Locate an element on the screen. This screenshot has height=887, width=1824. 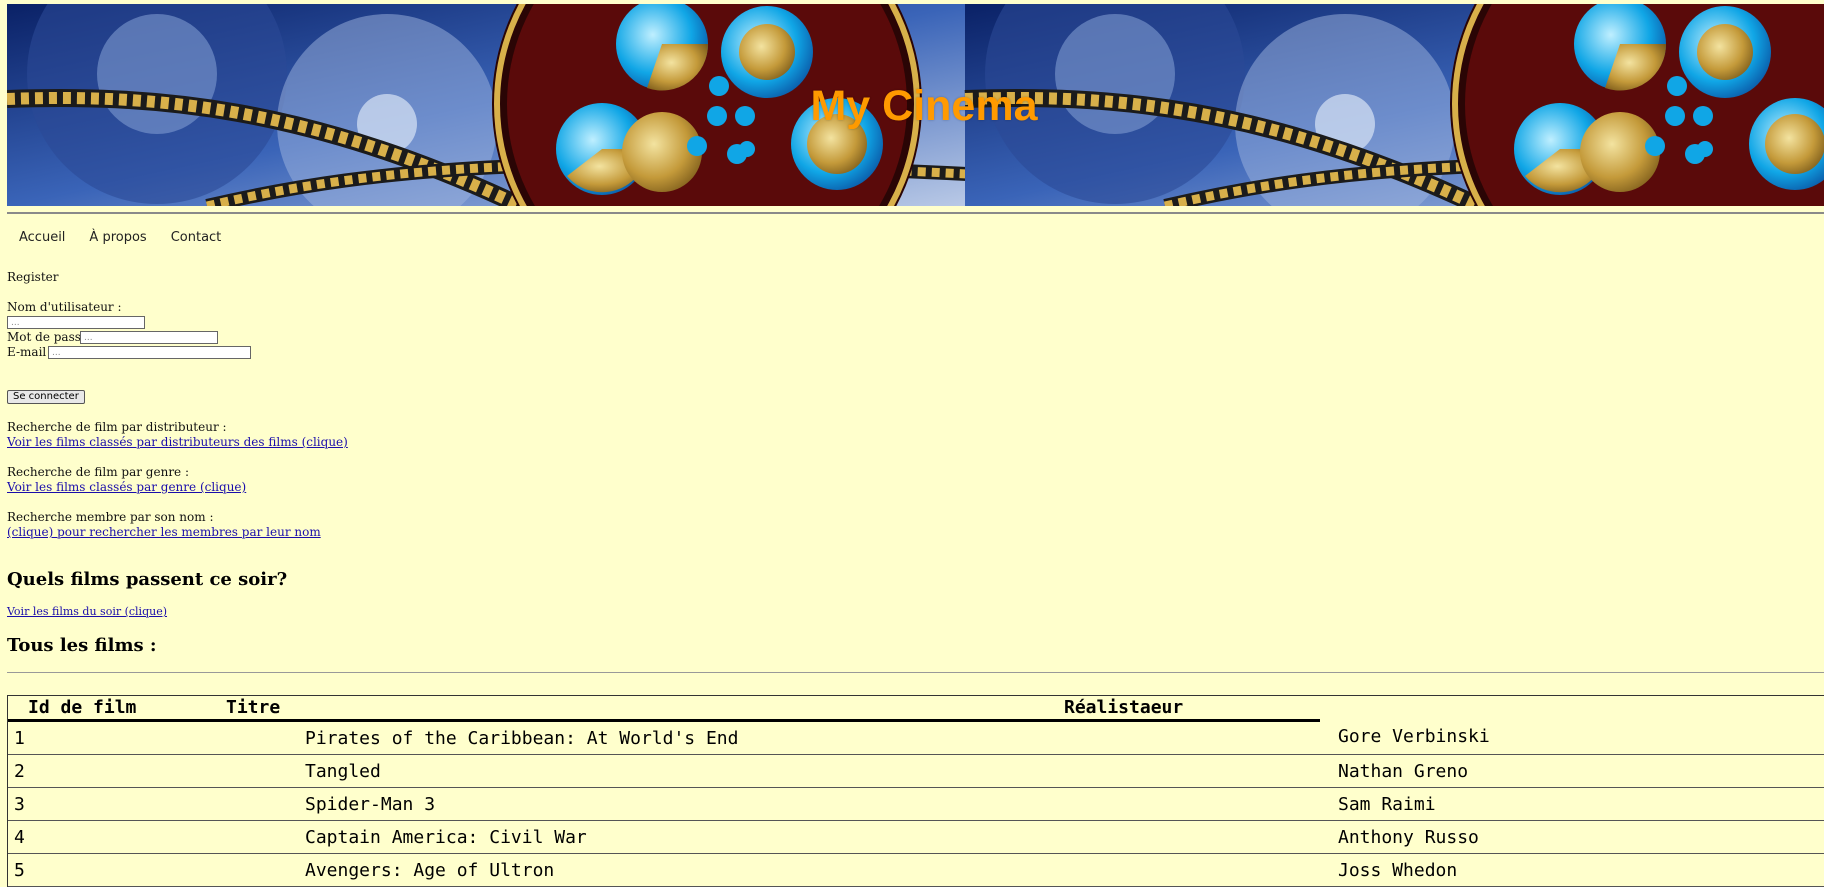
film-title-cell: Pirates of the Caribbean: At World's End is located at coordinates (522, 738).